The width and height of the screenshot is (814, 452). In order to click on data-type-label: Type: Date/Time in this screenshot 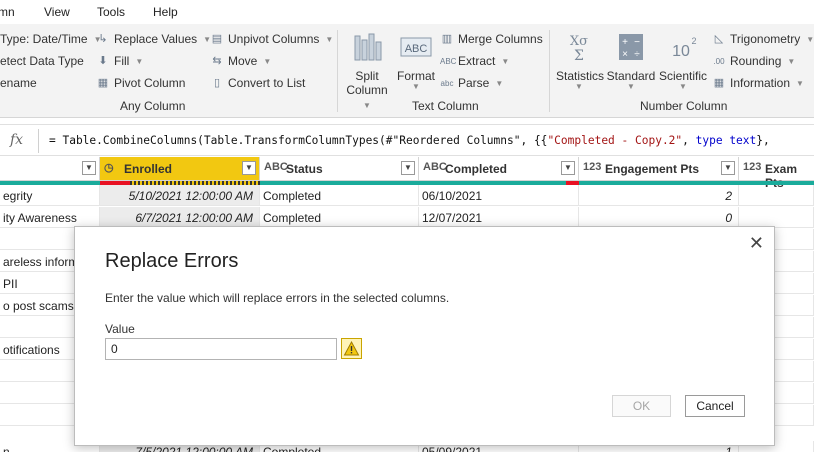, I will do `click(44, 39)`.